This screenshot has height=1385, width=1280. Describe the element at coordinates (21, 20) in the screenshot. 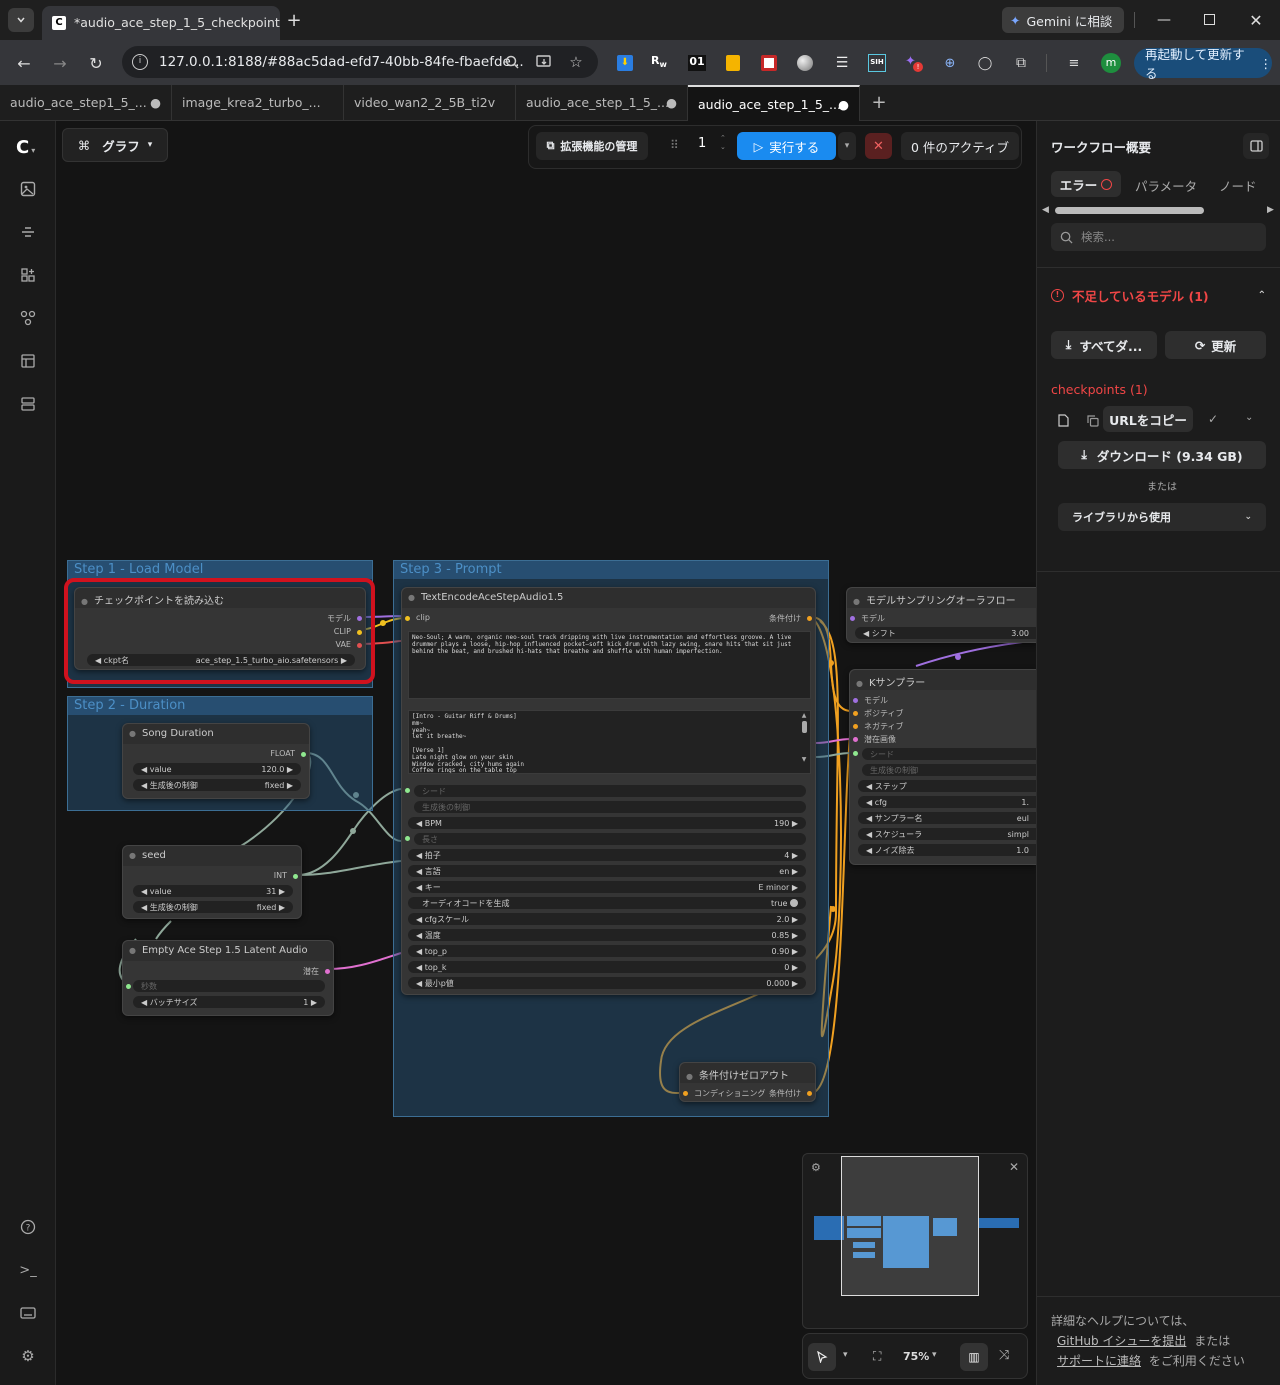

I see `tab-search-button` at that location.